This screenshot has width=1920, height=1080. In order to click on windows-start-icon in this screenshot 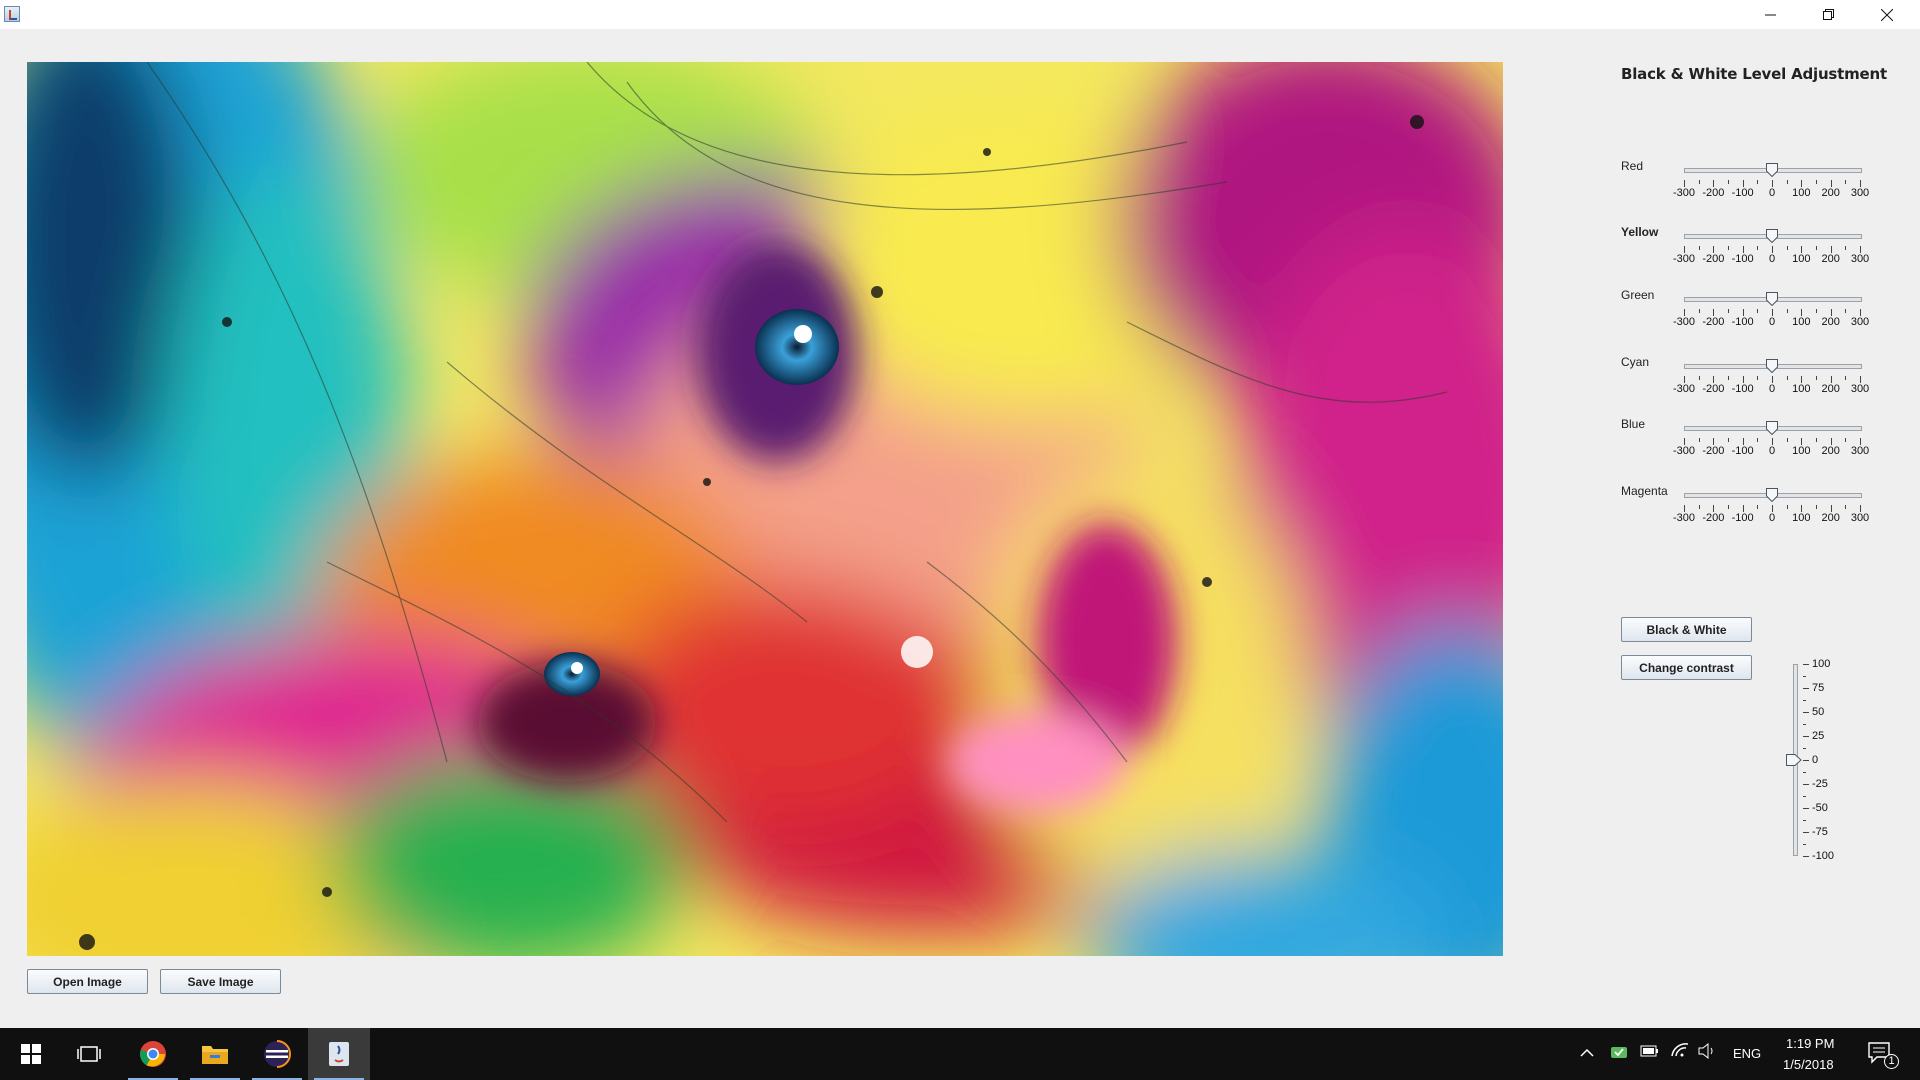, I will do `click(31, 1054)`.